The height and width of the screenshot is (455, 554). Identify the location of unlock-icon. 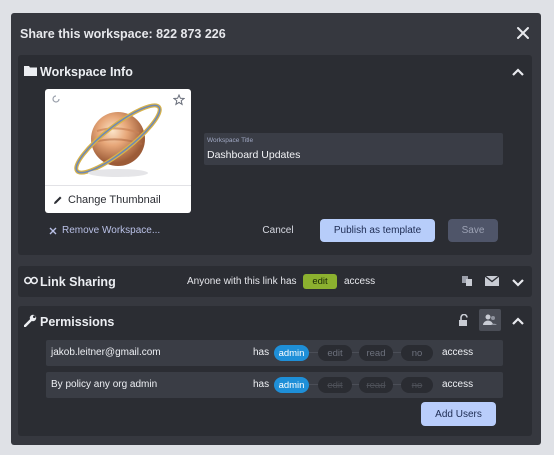
(464, 320).